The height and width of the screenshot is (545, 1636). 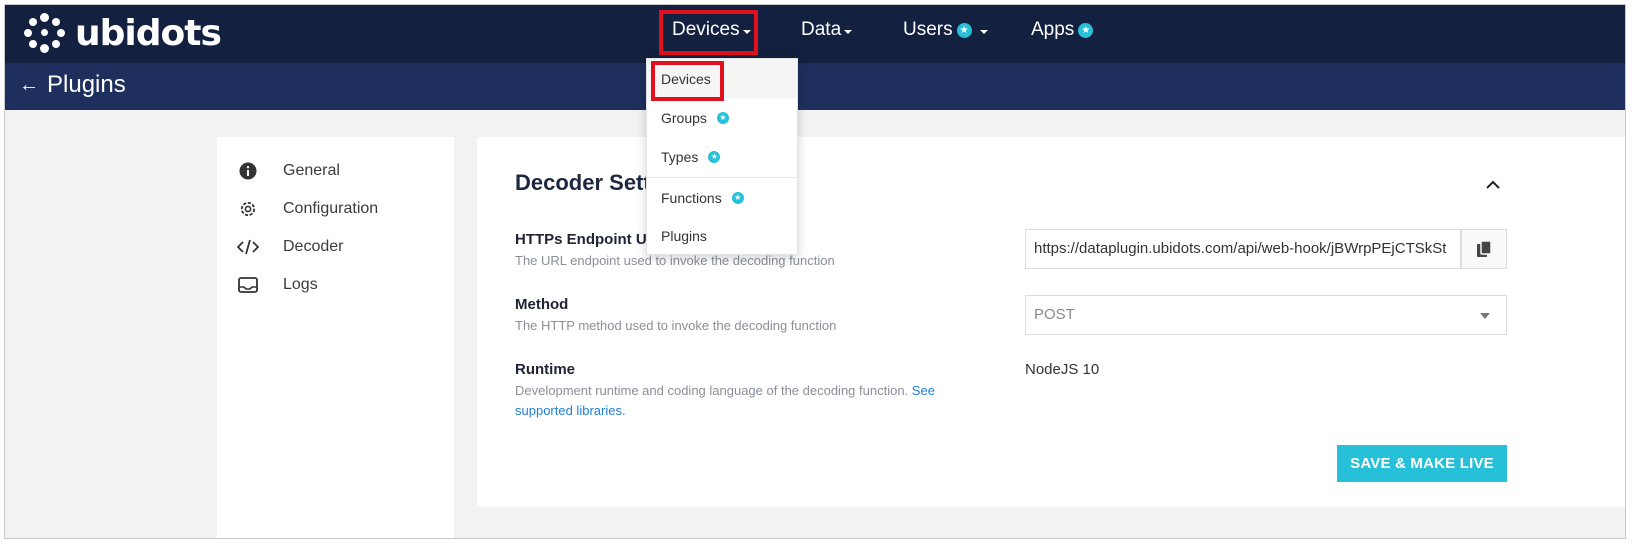 I want to click on menu-item-functions: Functions ★, so click(x=722, y=197).